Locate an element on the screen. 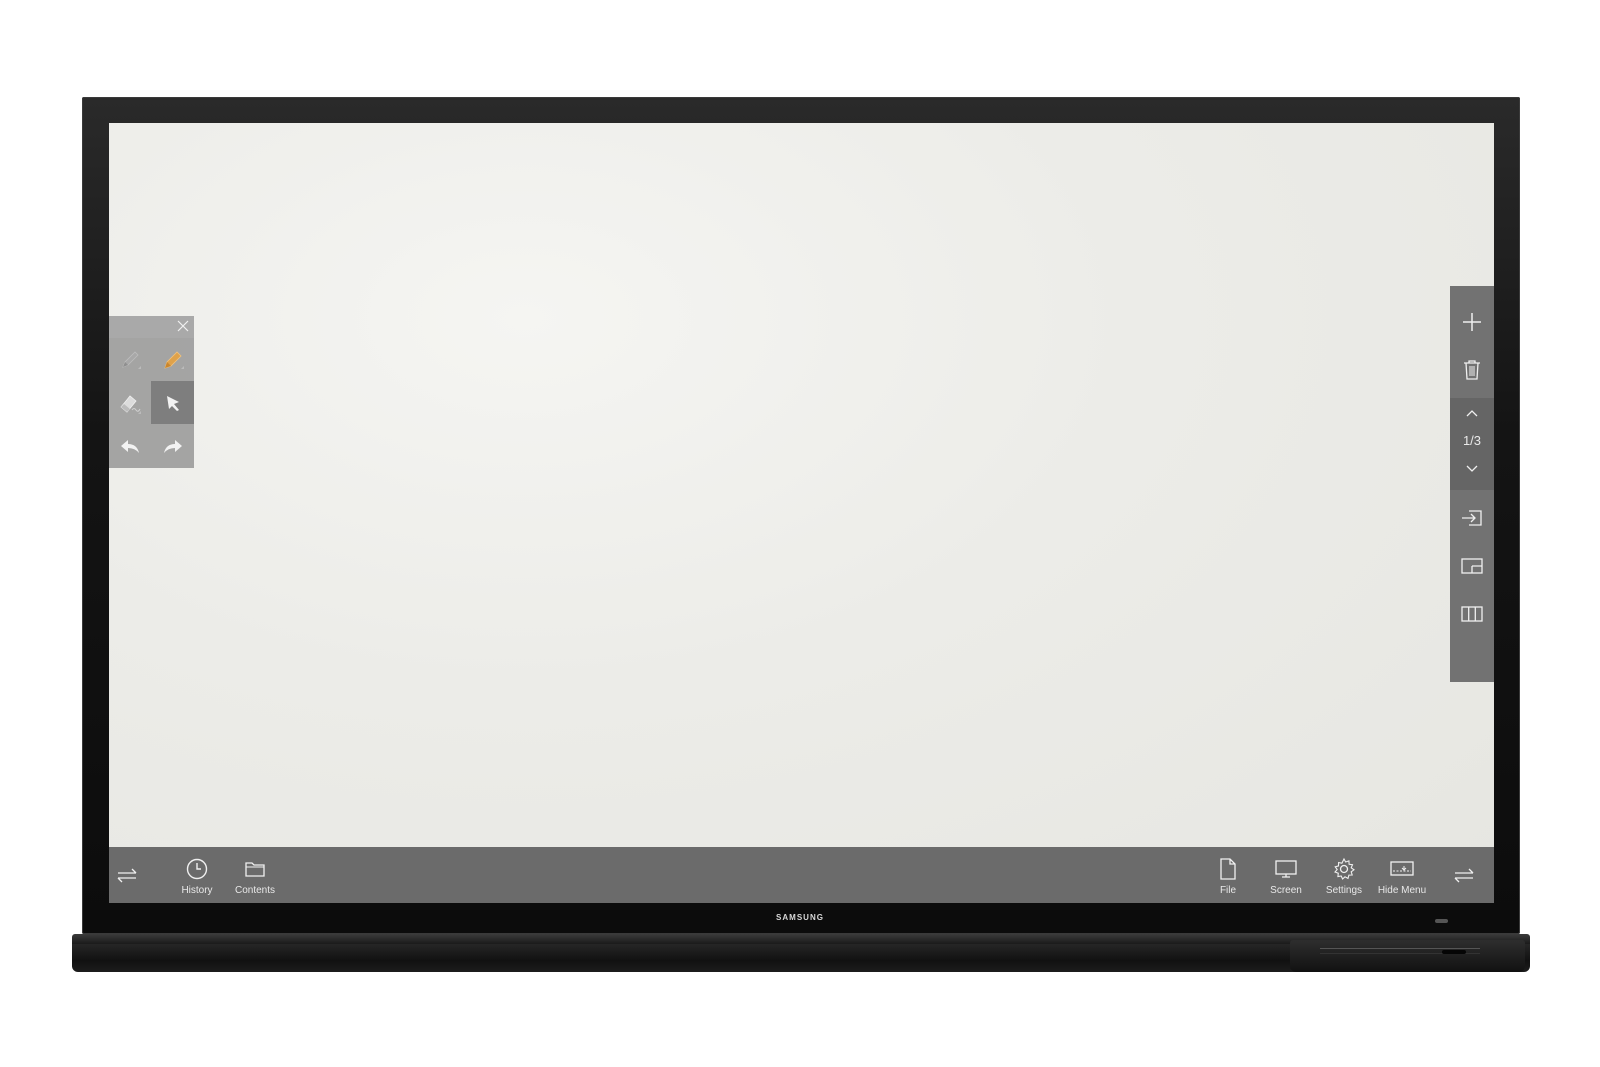 The width and height of the screenshot is (1600, 1067). palette-header is located at coordinates (151, 327).